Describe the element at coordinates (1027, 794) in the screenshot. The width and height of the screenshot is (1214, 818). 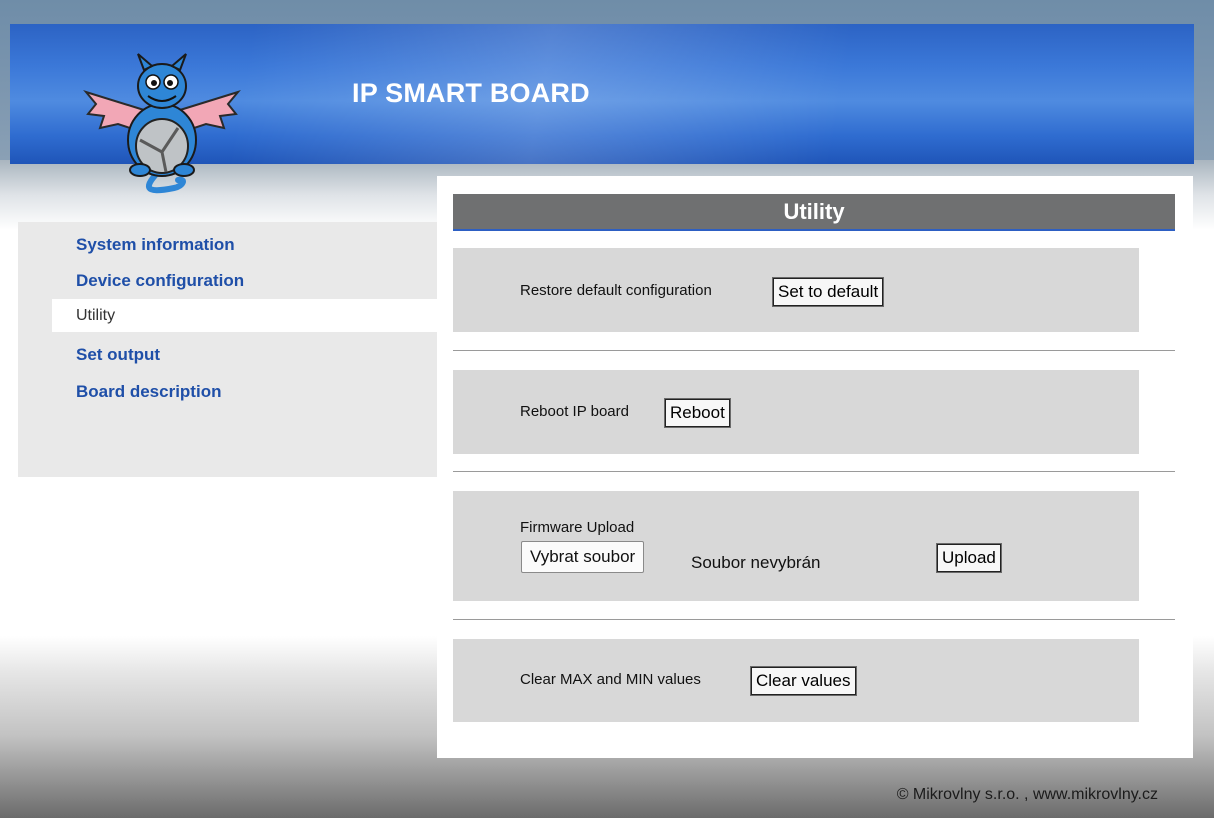
I see `footer-copyright: © Mikrovlny s.r.o. , www.mikrovlny.cz` at that location.